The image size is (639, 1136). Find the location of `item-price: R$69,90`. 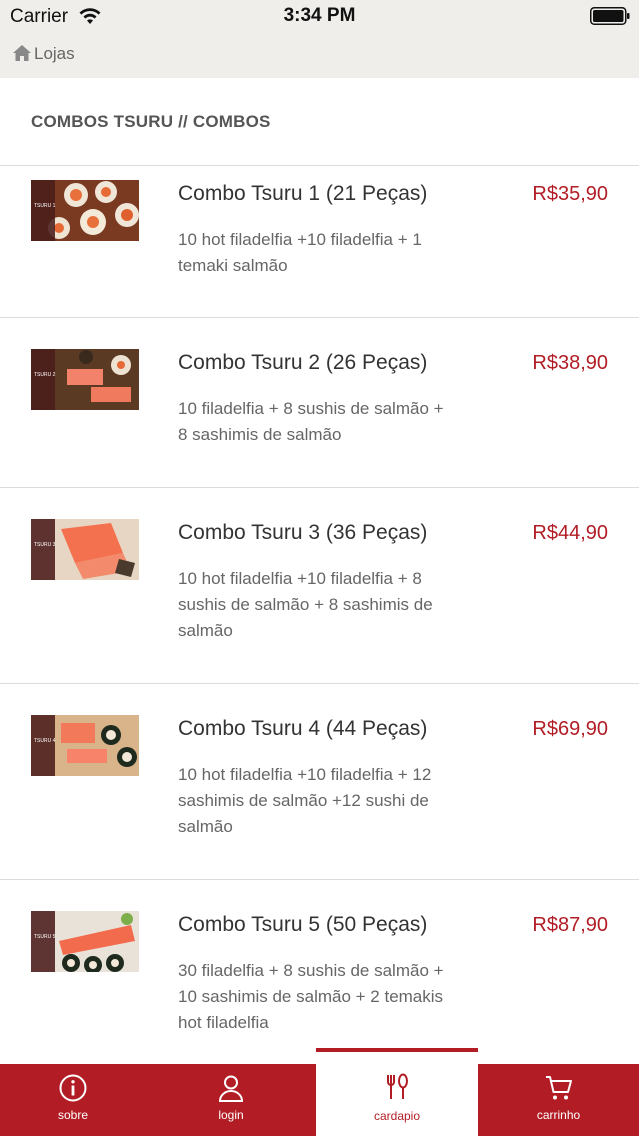

item-price: R$69,90 is located at coordinates (570, 729).